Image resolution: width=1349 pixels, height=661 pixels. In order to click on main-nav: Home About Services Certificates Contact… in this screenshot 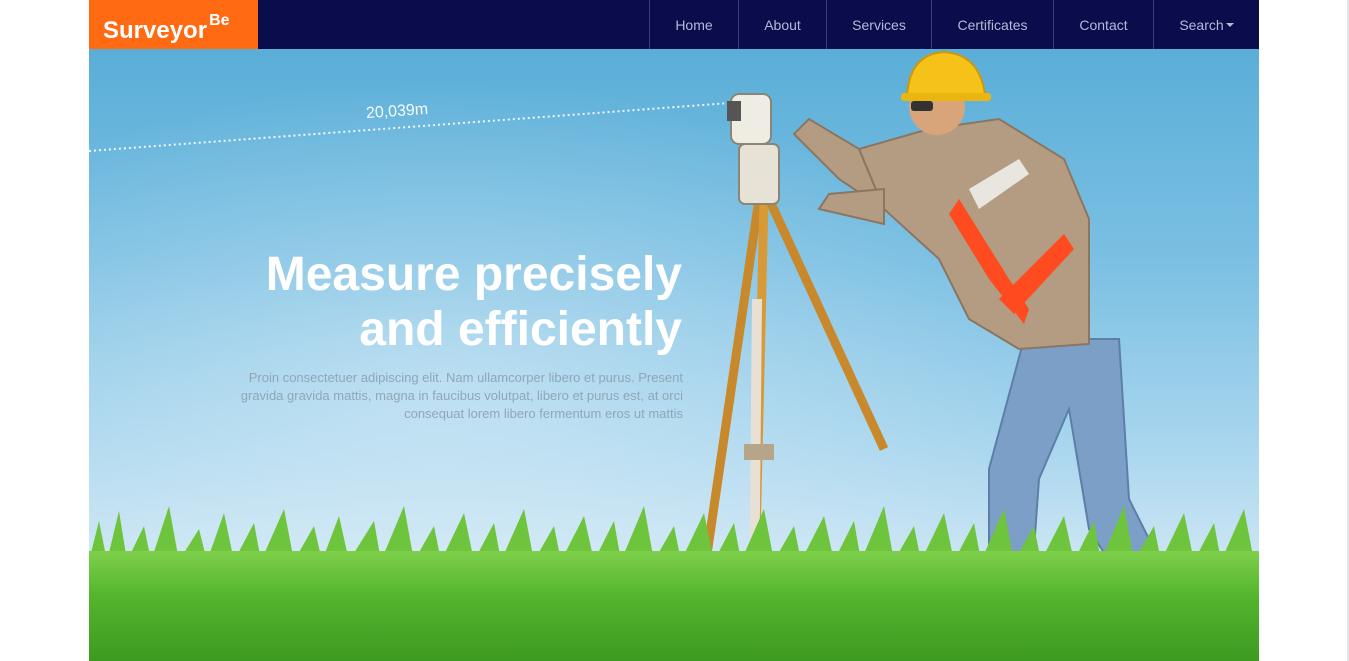, I will do `click(954, 24)`.